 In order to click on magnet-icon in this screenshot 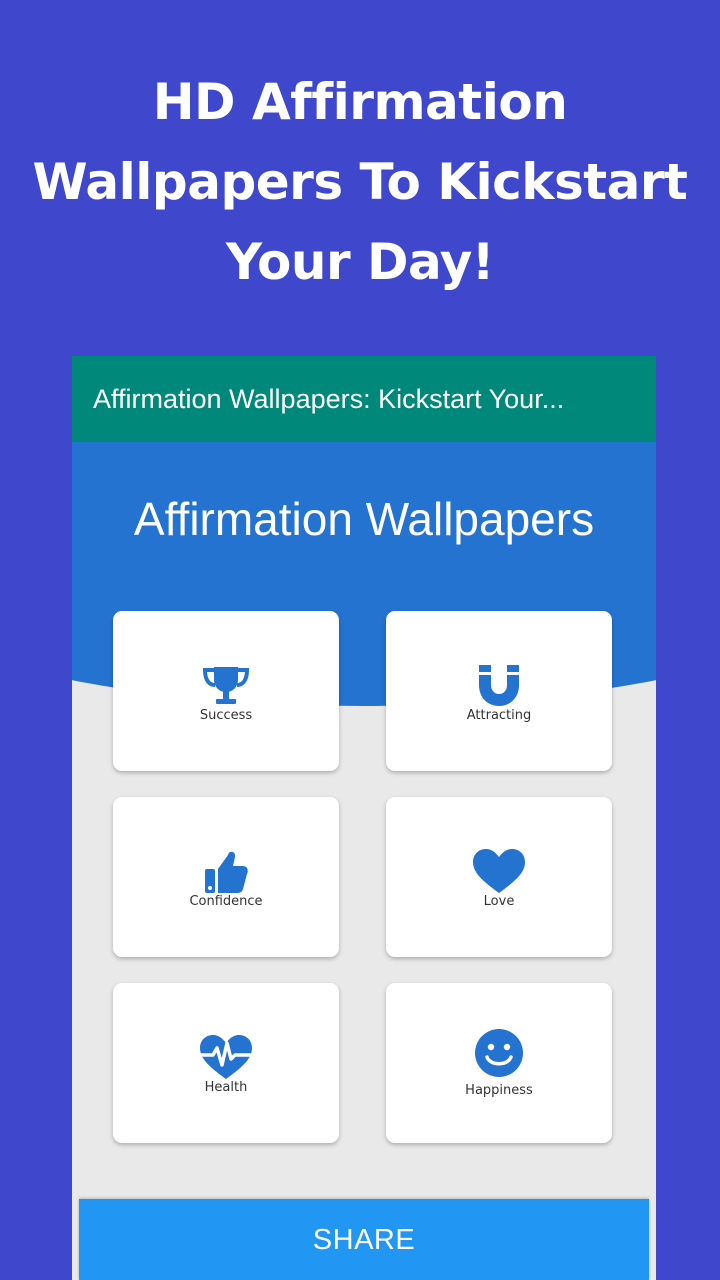, I will do `click(499, 685)`.